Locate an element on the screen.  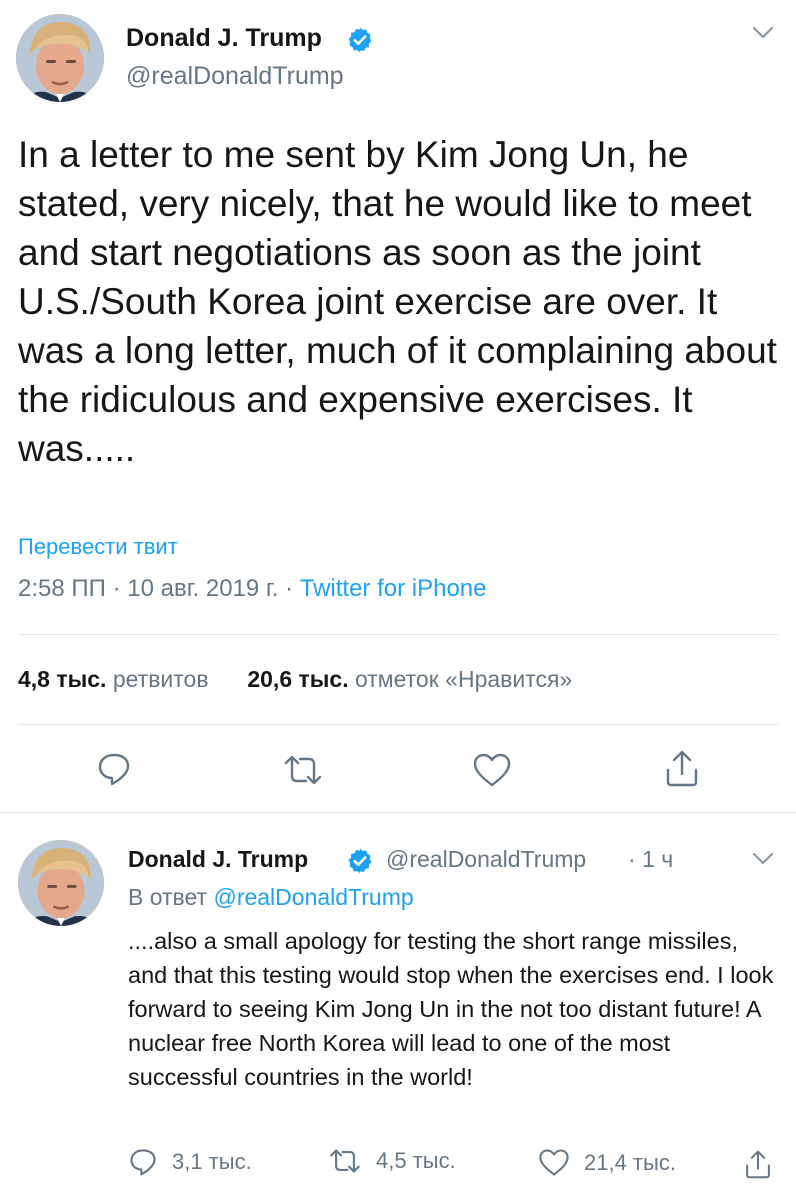
likes-label: отметок «Нравится» is located at coordinates (463, 679).